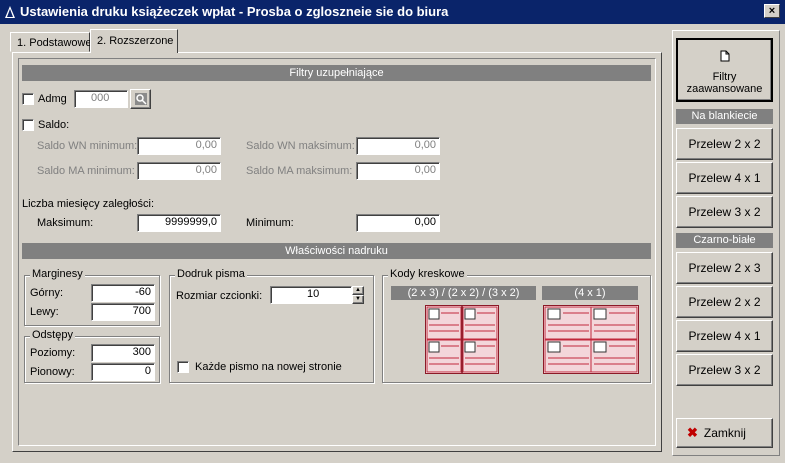 This screenshot has height=463, width=785. Describe the element at coordinates (336, 73) in the screenshot. I see `filters-header: Filtry uzupełniające` at that location.